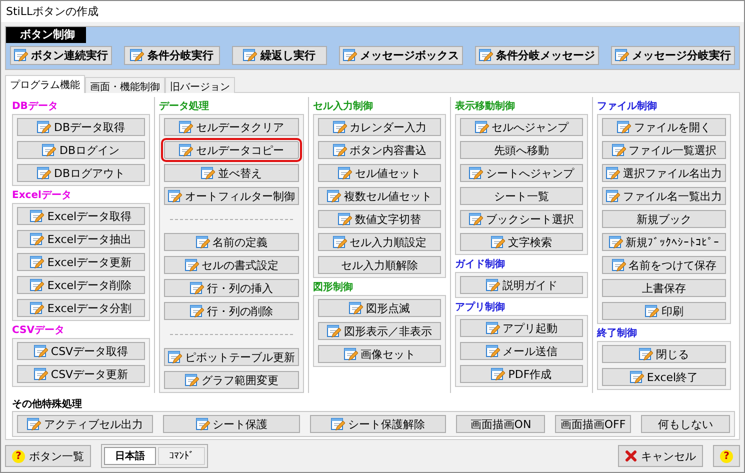 The width and height of the screenshot is (745, 473). What do you see at coordinates (379, 242) in the screenshot?
I see `function-button: セル入力順設定` at bounding box center [379, 242].